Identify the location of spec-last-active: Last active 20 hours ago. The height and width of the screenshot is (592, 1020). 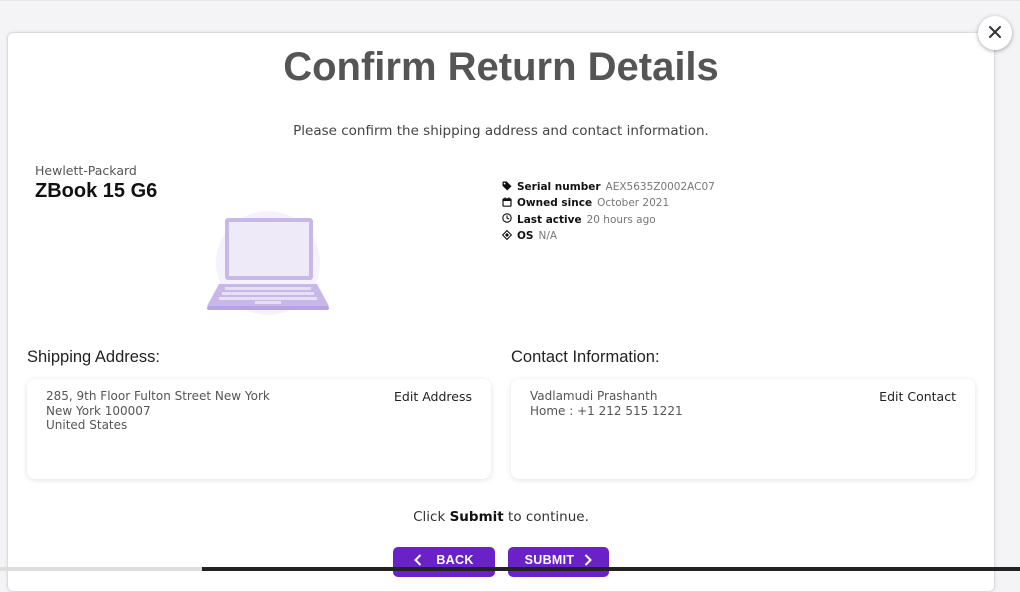
(608, 220).